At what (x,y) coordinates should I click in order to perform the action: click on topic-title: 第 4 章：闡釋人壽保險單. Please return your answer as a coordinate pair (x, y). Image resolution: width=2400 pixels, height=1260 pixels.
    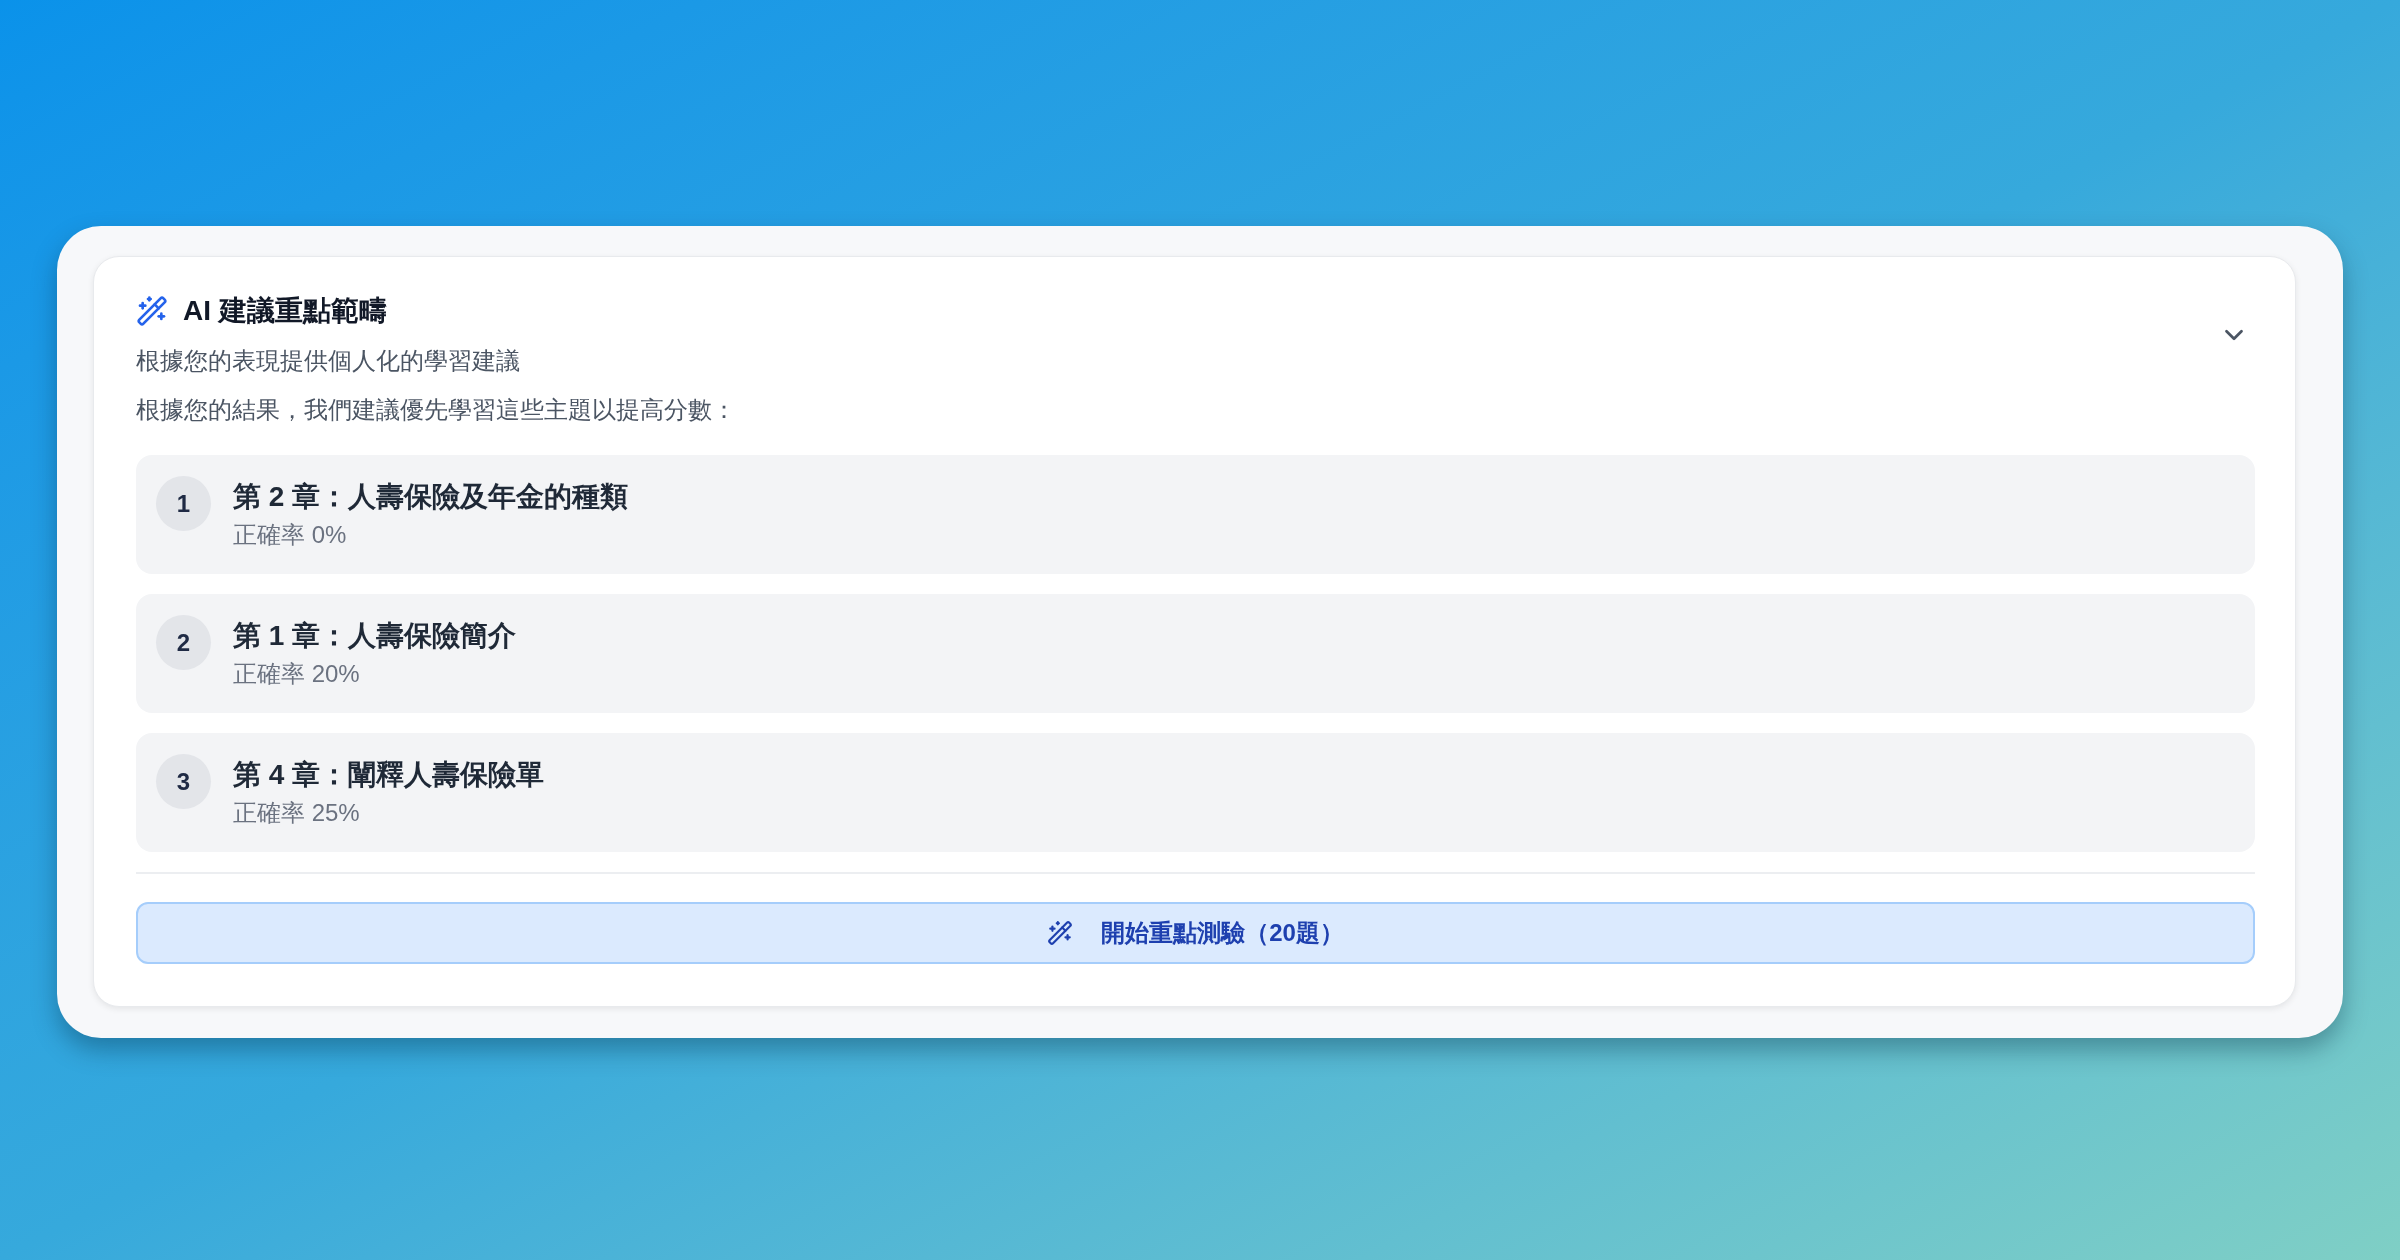
    Looking at the image, I should click on (389, 775).